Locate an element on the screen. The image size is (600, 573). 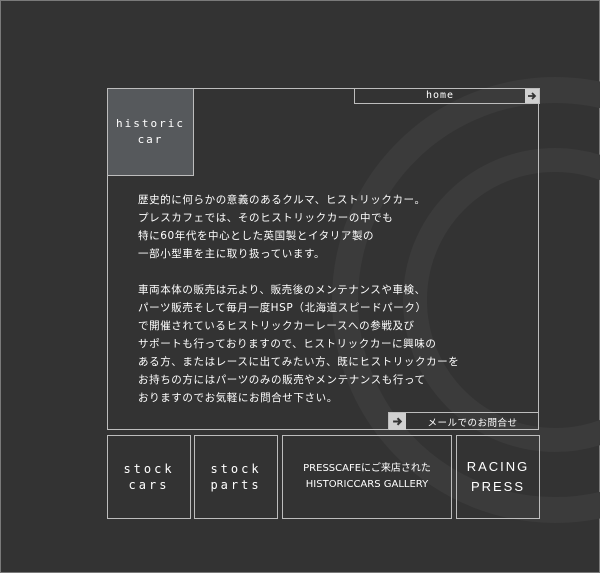
nav-label: parts is located at coordinates (236, 485).